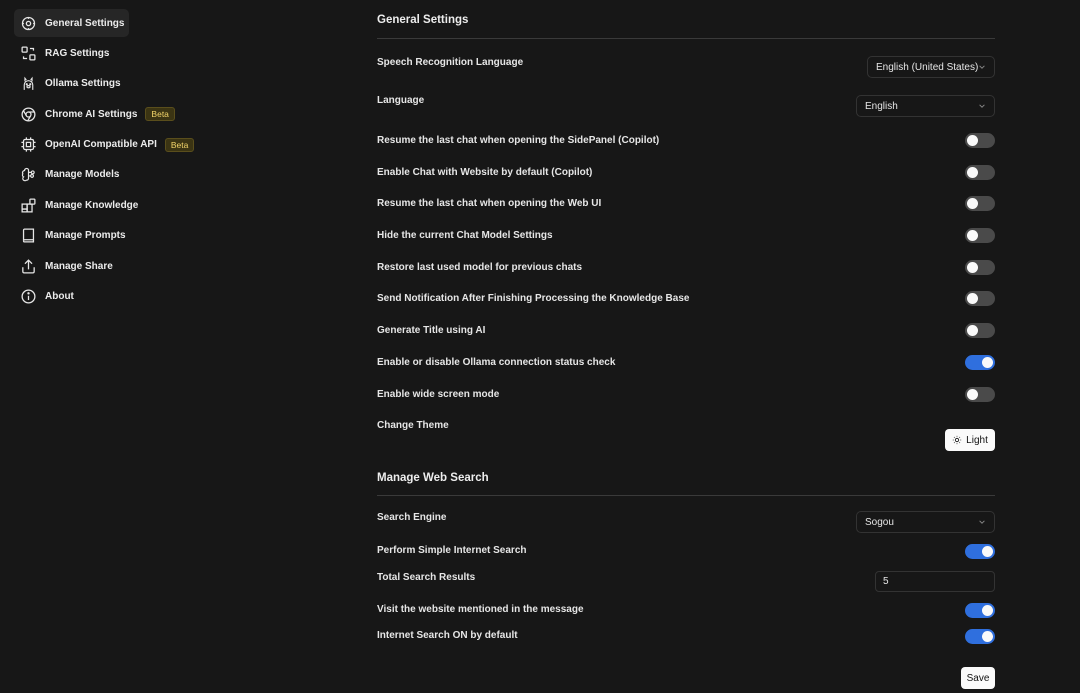 The height and width of the screenshot is (693, 1080). I want to click on speech-language-select: English (United States), so click(931, 67).